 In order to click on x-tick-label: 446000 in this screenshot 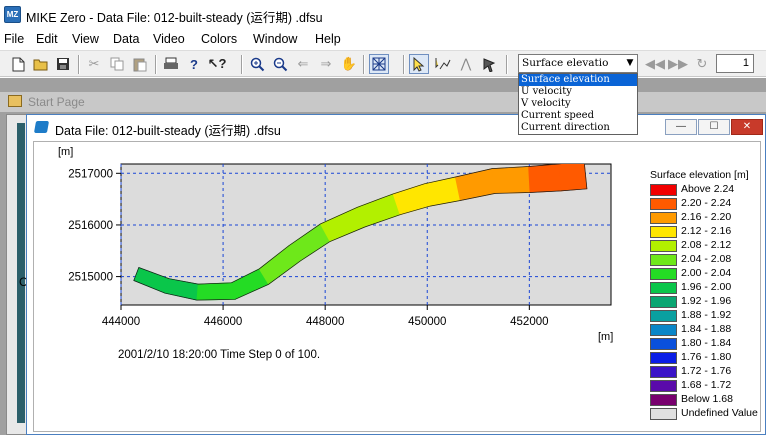, I will do `click(223, 322)`.